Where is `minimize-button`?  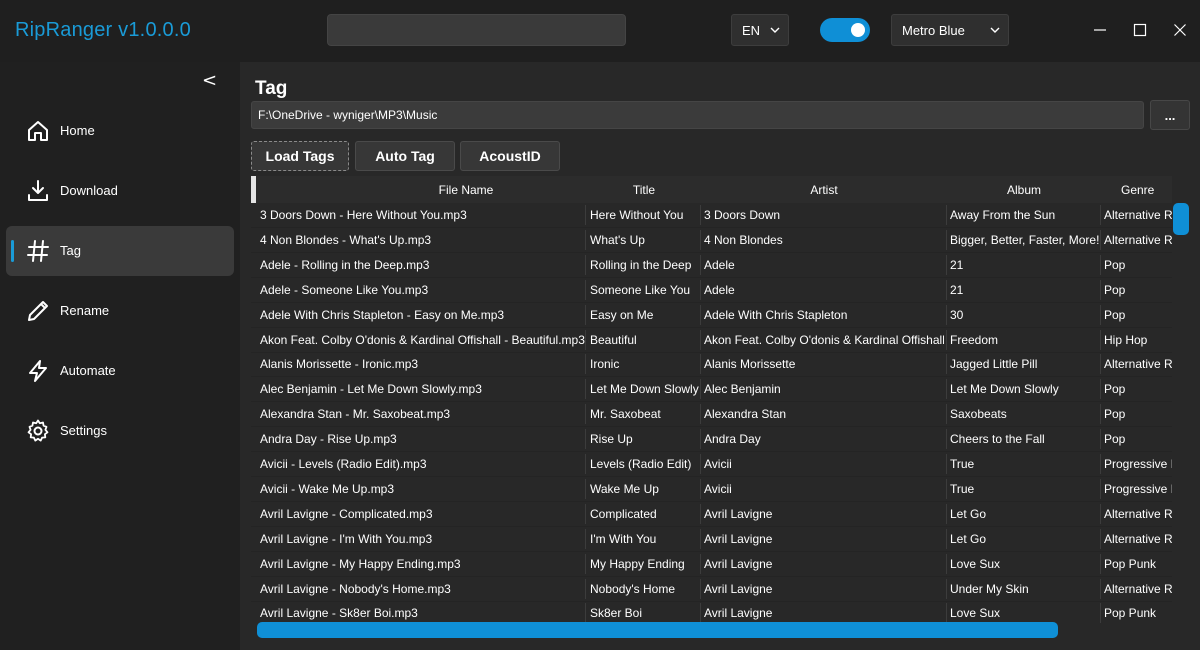
minimize-button is located at coordinates (1100, 30).